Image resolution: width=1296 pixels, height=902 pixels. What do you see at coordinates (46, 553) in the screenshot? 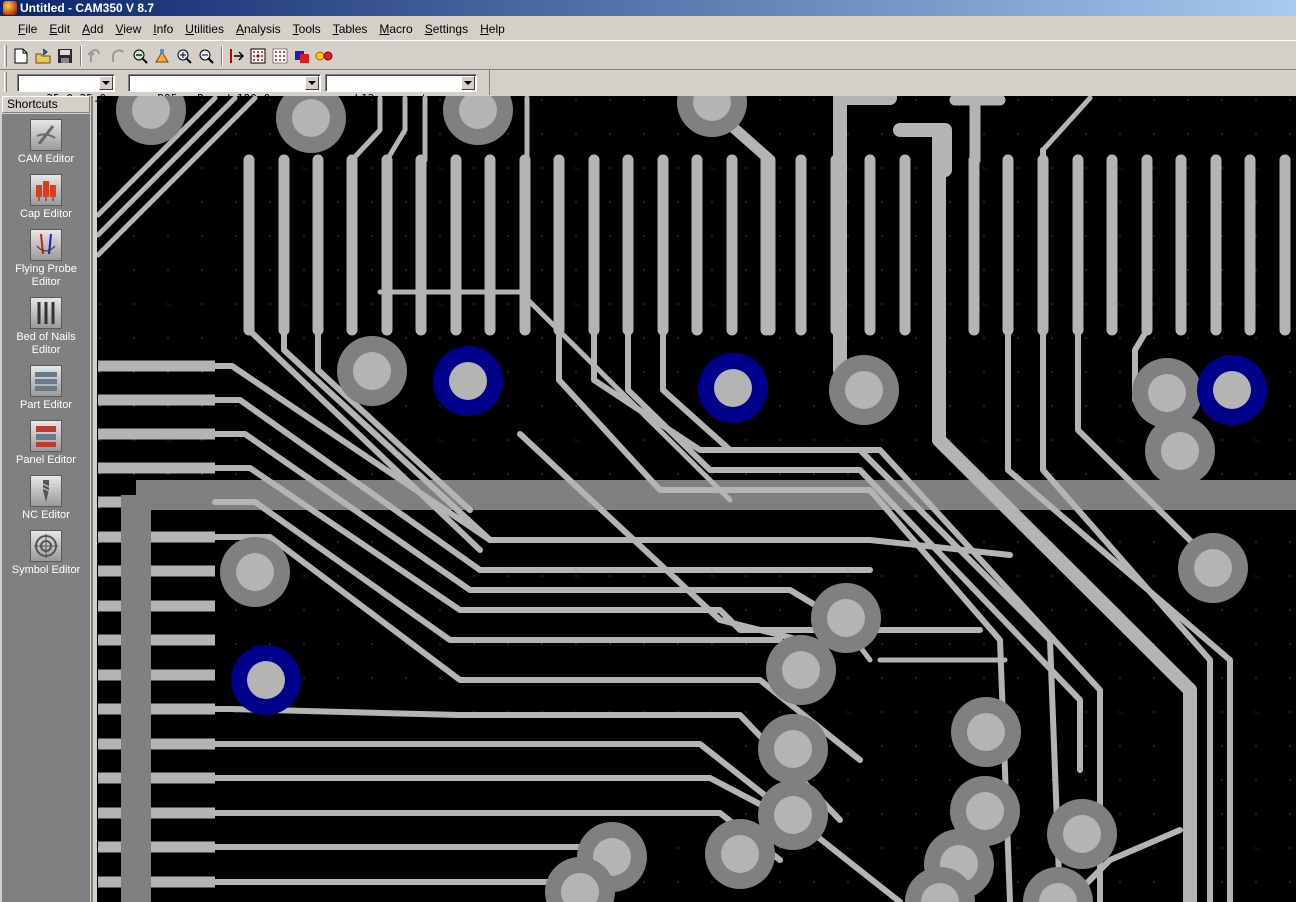
I see `shortcut-symbol-editor: Symbol Editor` at bounding box center [46, 553].